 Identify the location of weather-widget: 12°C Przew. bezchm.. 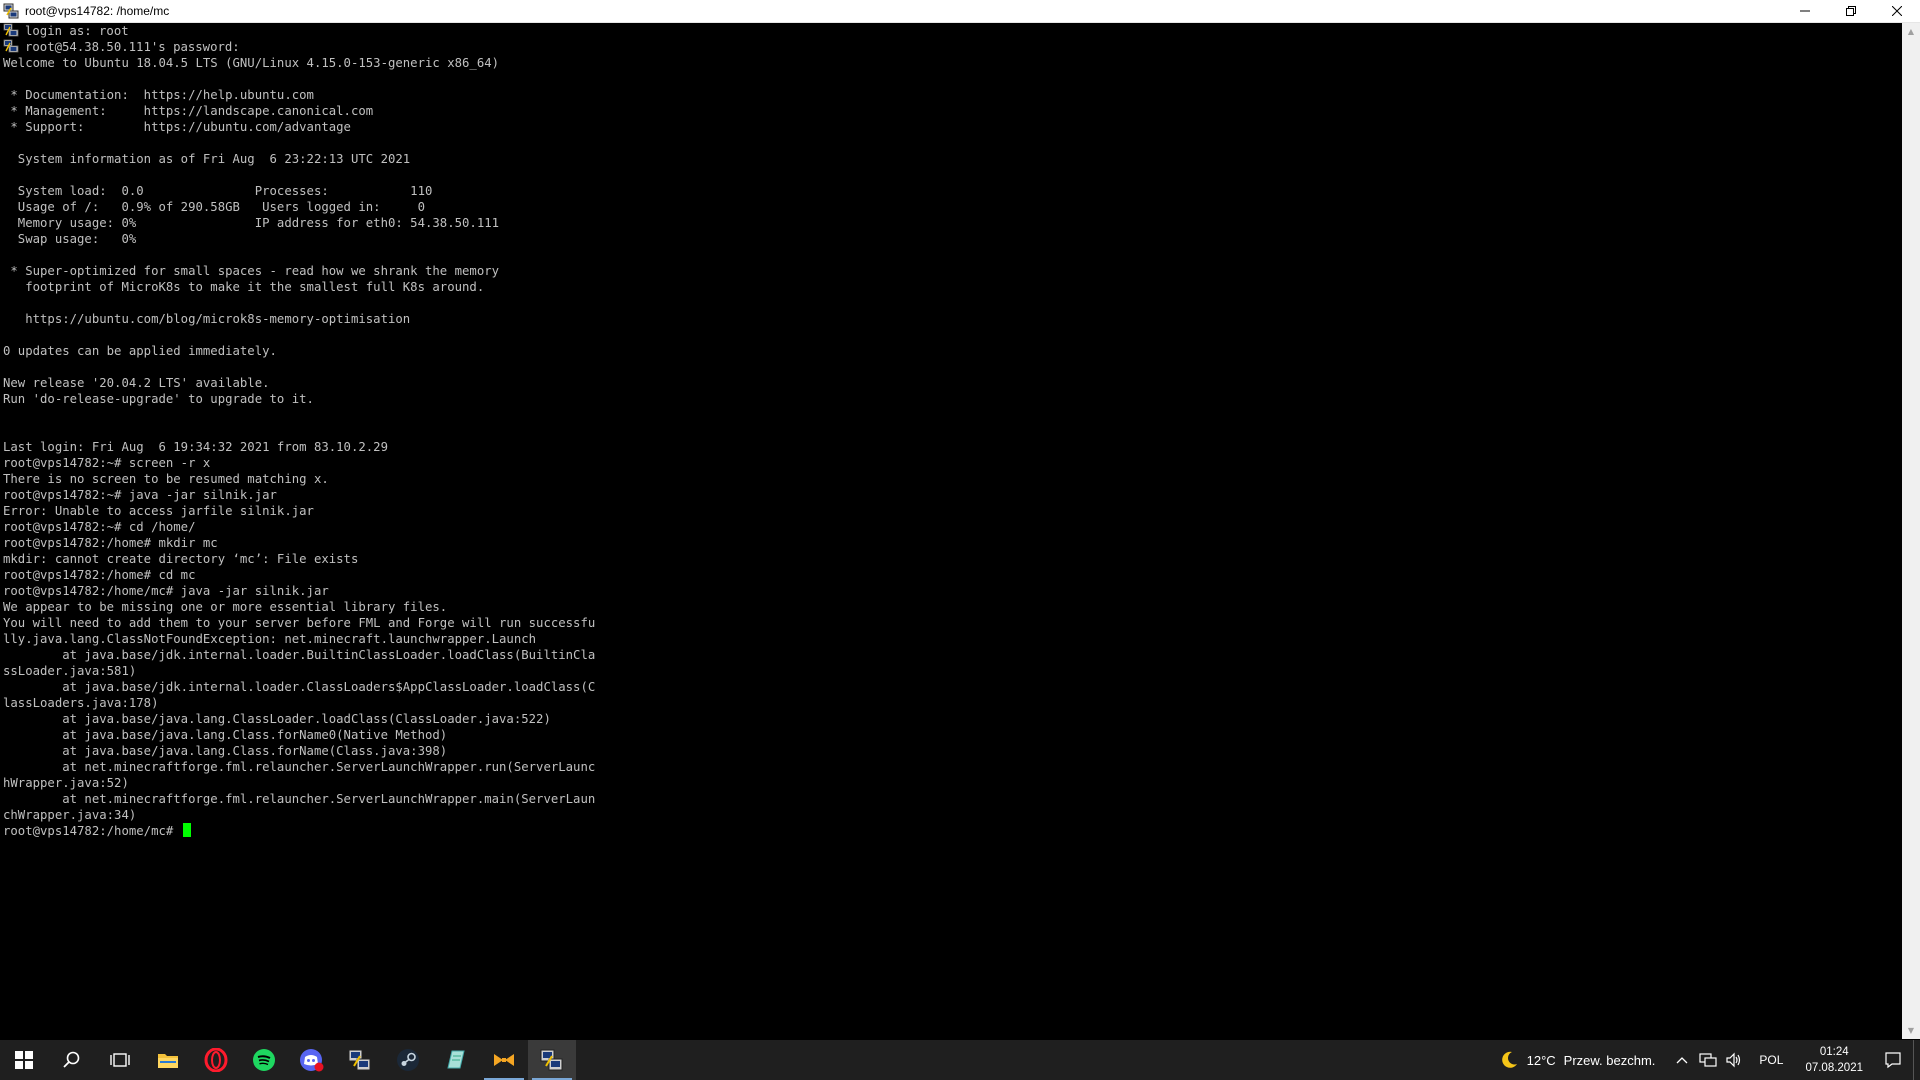
(1577, 1060).